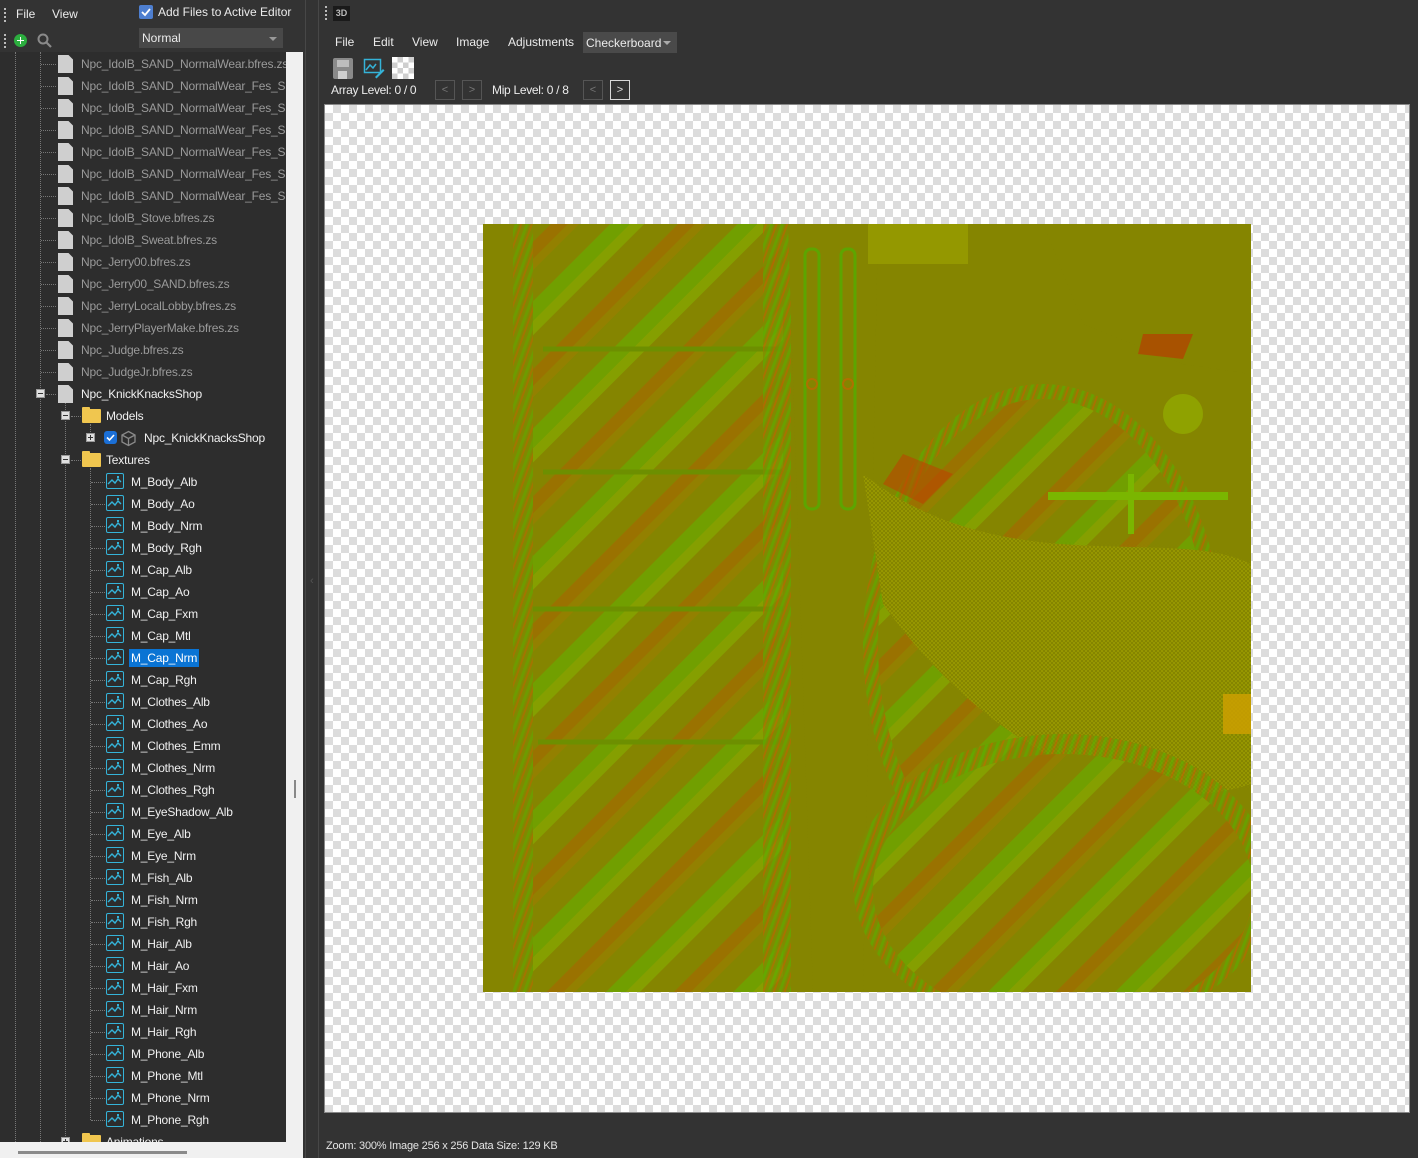  I want to click on background-dropdown: Checkerboard, so click(630, 42).